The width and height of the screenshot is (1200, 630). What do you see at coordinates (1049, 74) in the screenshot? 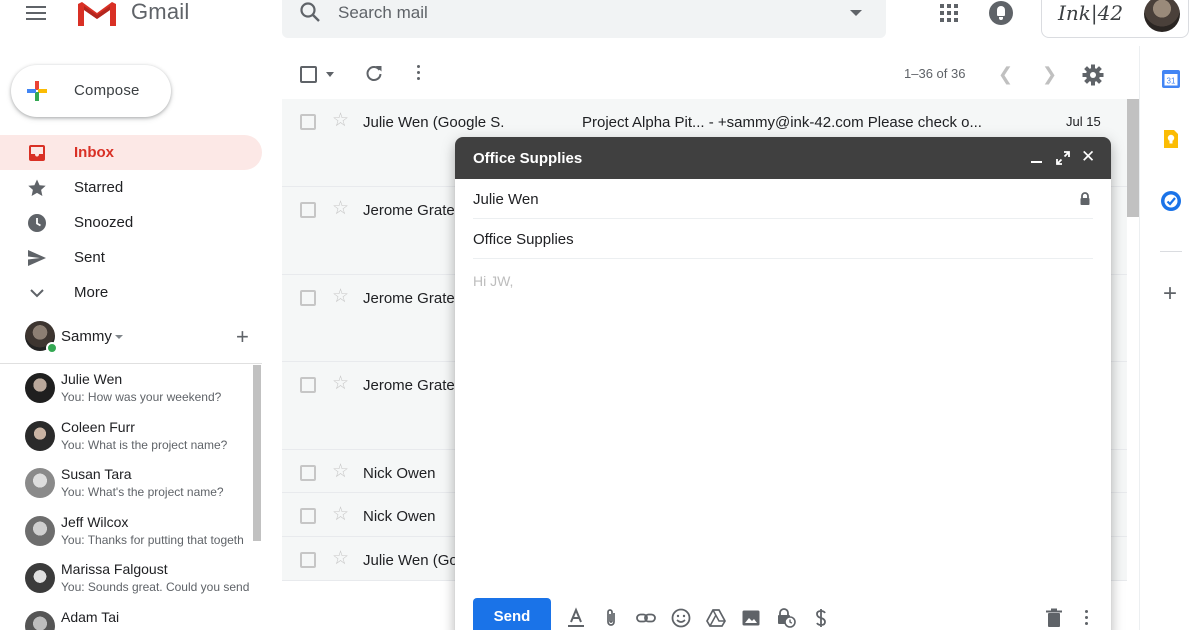
I see `next-page-icon: ❯` at bounding box center [1049, 74].